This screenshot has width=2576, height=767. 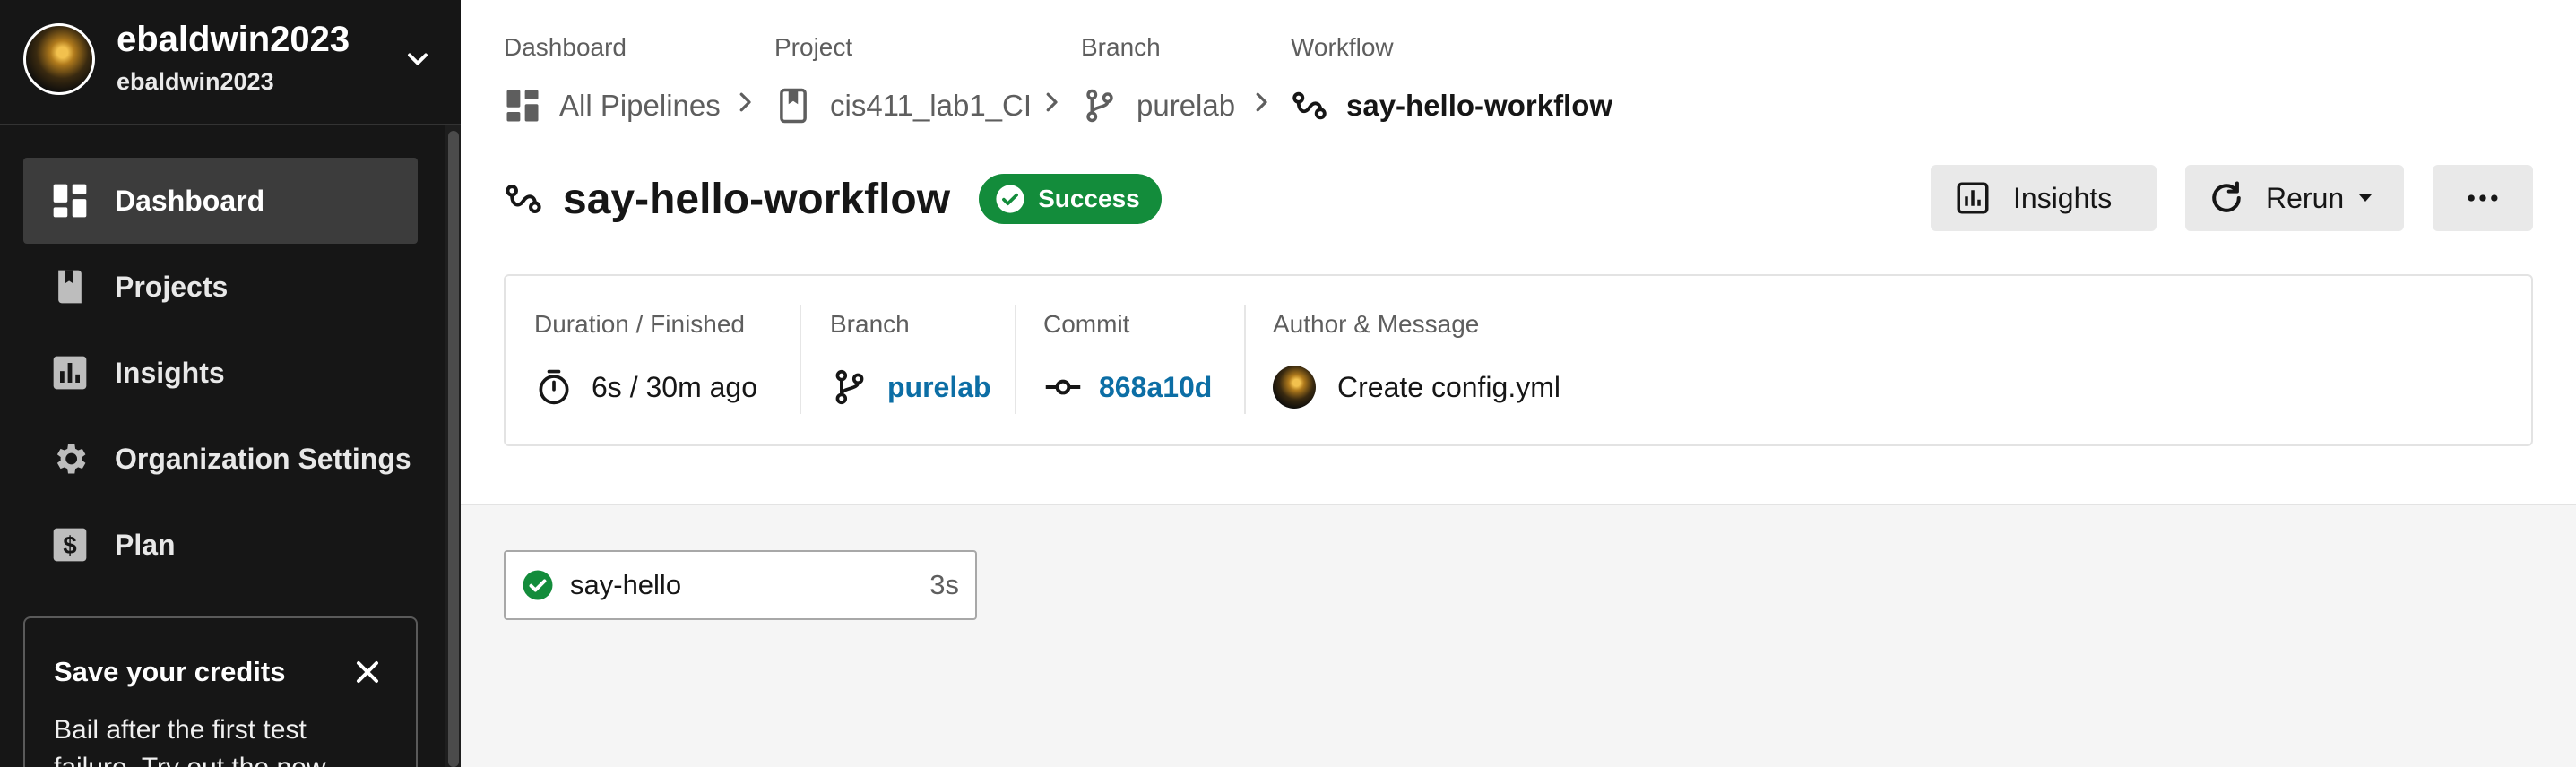 What do you see at coordinates (1155, 387) in the screenshot?
I see `commit-link: 868a10d` at bounding box center [1155, 387].